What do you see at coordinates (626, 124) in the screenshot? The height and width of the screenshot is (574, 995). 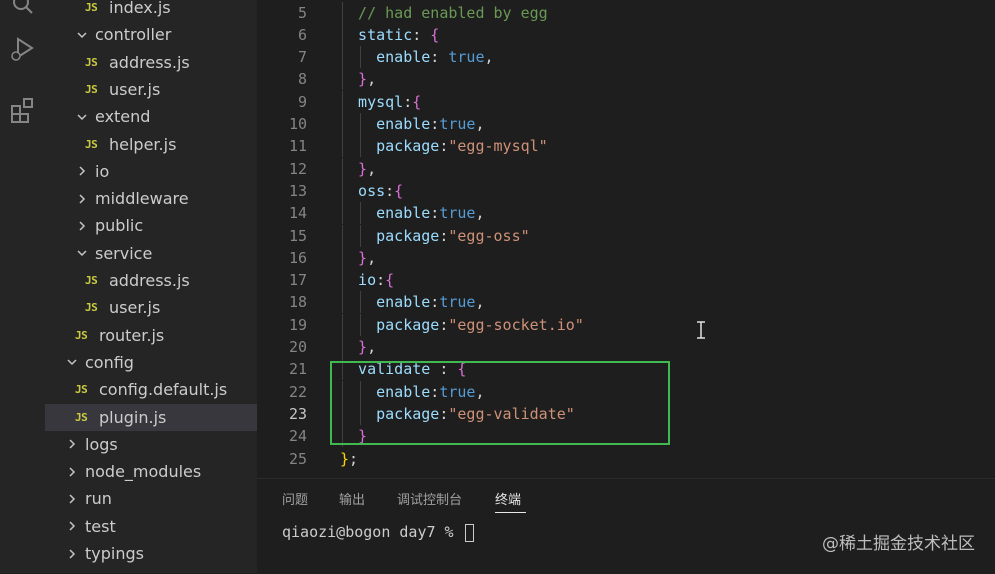 I see `code-line: 10 enable:true,` at bounding box center [626, 124].